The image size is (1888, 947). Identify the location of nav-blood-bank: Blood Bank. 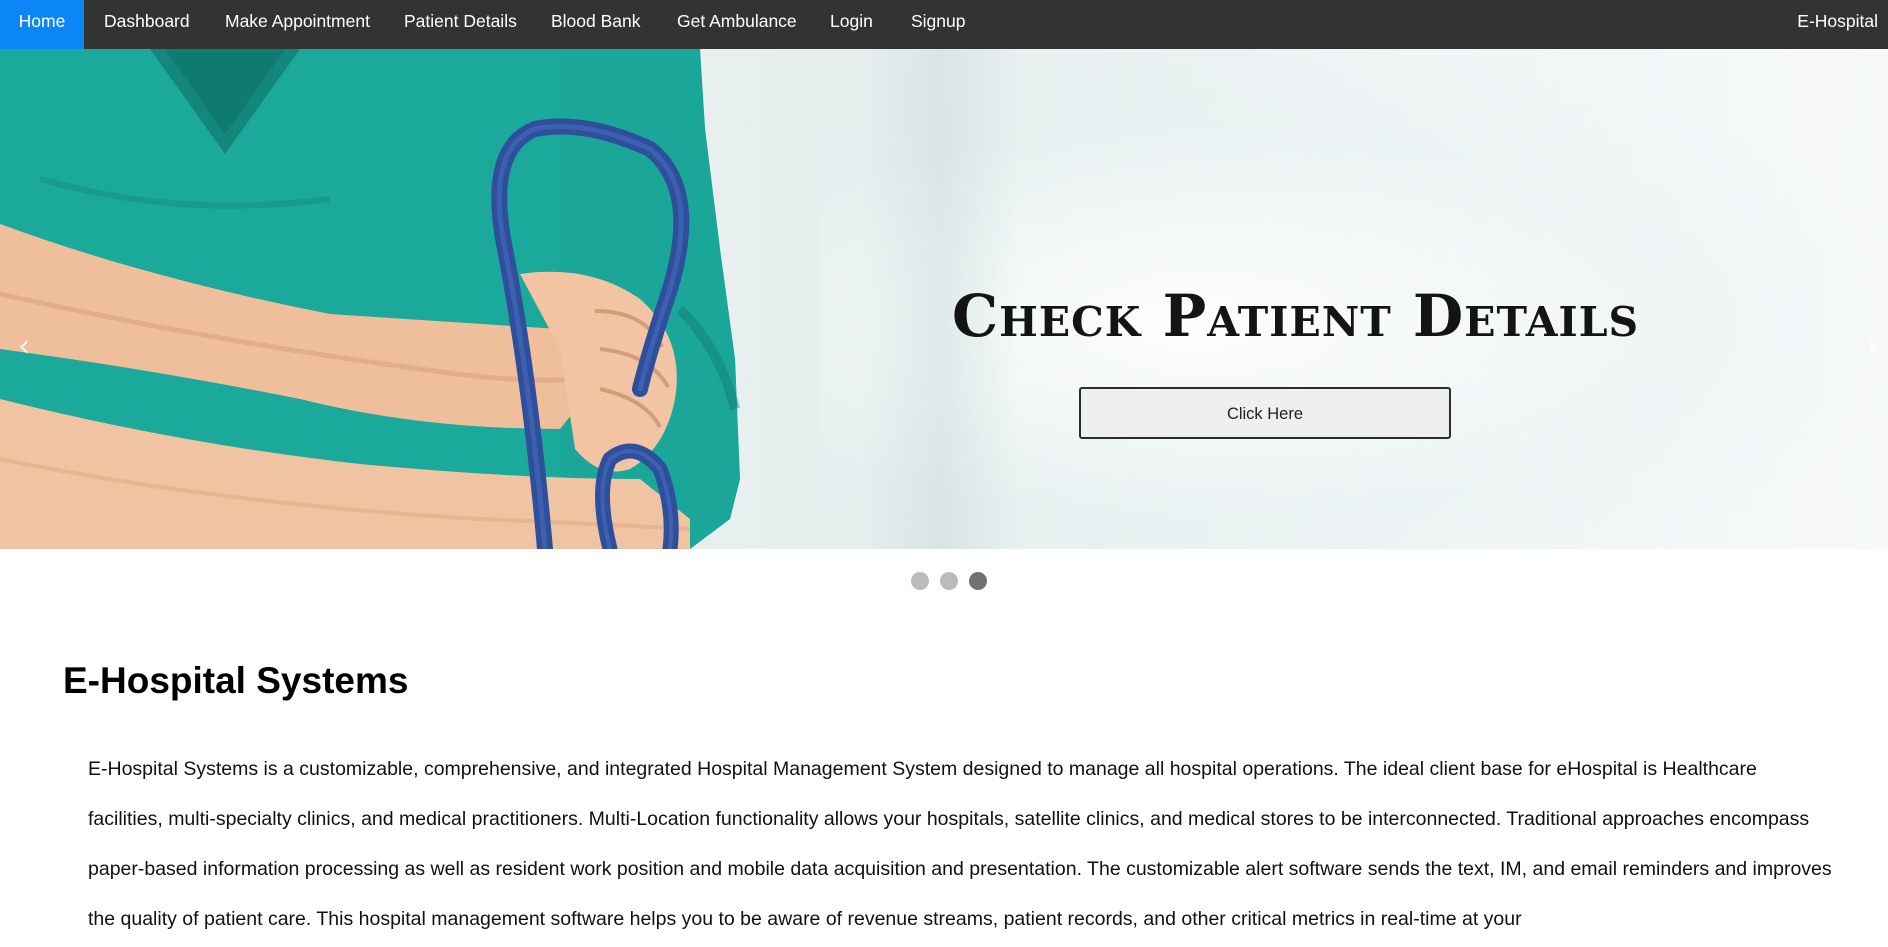
(596, 24).